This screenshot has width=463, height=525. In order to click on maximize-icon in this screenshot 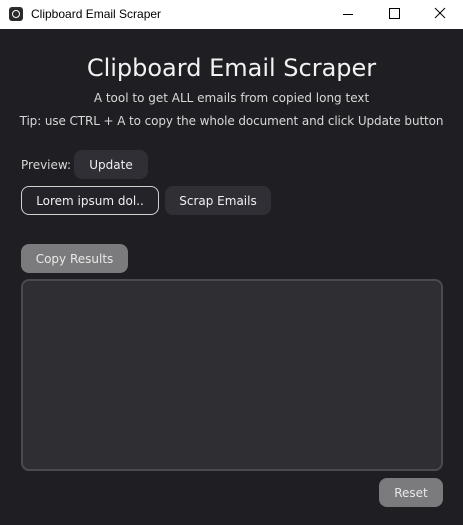, I will do `click(394, 13)`.